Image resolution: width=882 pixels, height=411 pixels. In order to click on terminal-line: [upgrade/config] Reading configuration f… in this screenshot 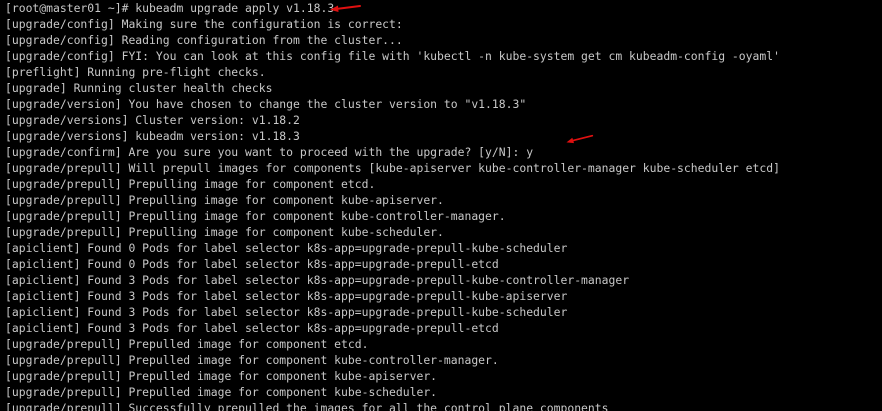, I will do `click(204, 40)`.